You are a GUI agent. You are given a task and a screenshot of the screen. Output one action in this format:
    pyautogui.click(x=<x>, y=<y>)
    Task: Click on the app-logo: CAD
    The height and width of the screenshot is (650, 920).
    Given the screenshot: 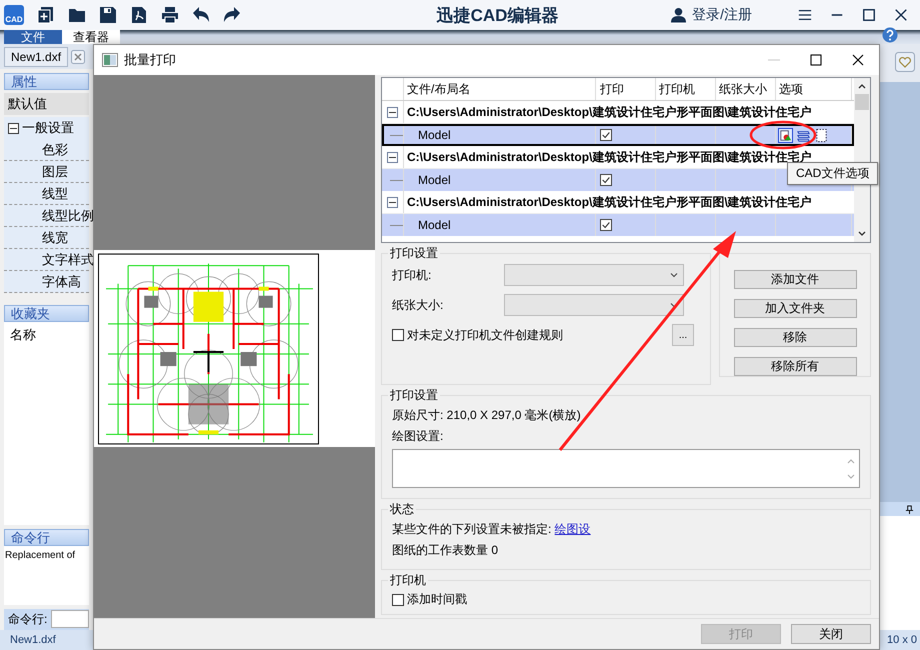 What is the action you would take?
    pyautogui.click(x=14, y=15)
    